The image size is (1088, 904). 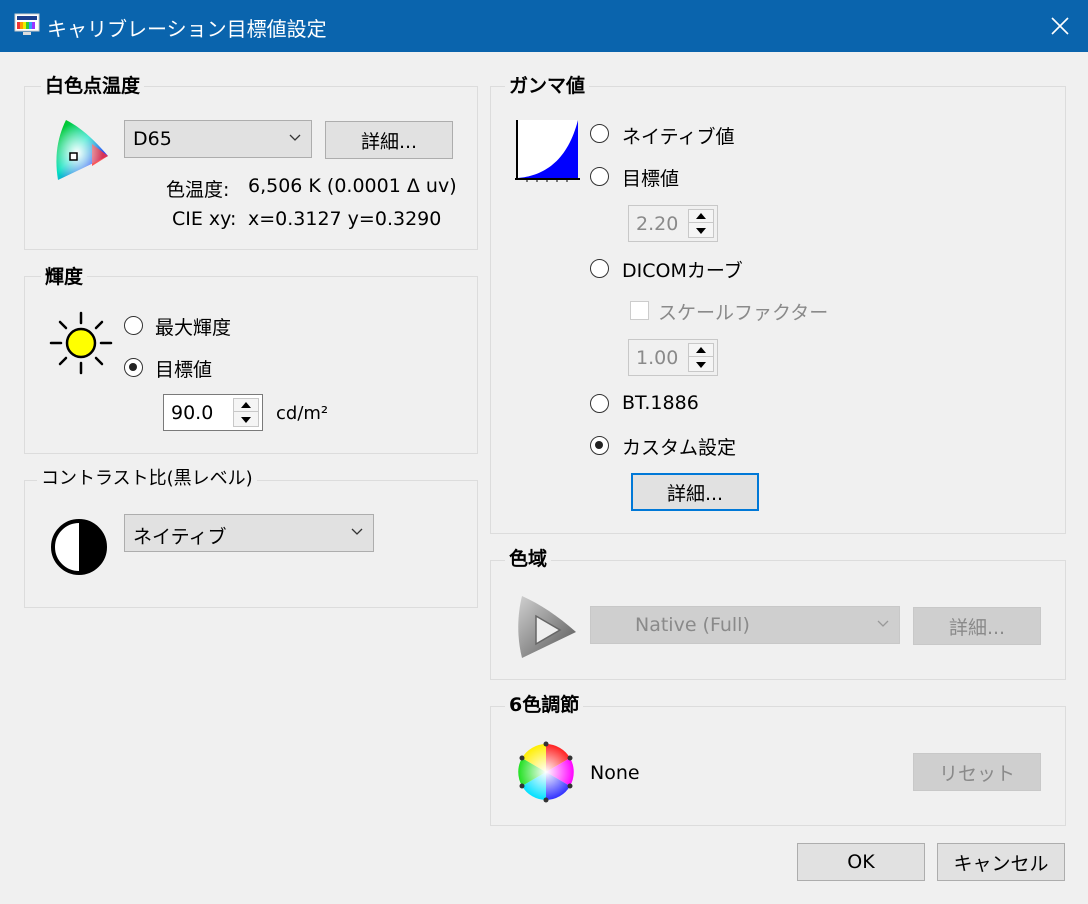 I want to click on cie-value: x=0.3127 y=0.3290, so click(x=345, y=219).